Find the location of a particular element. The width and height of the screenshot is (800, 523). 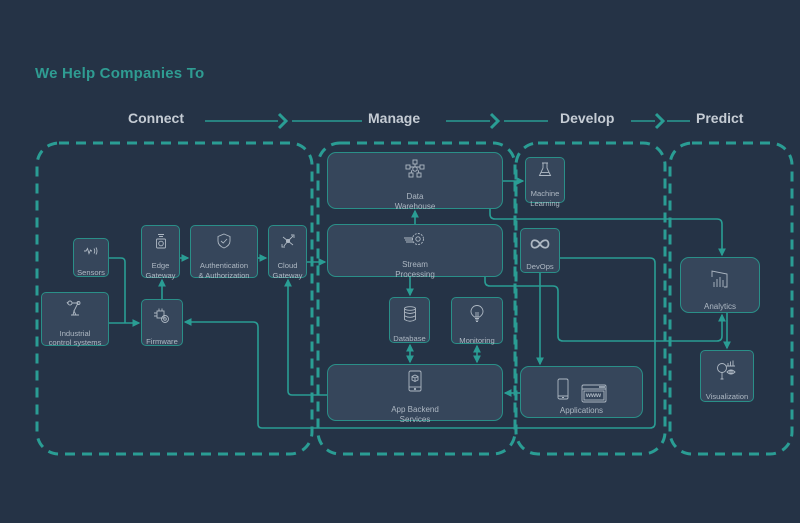

node-app-backend-services: App Backend Services is located at coordinates (415, 394).